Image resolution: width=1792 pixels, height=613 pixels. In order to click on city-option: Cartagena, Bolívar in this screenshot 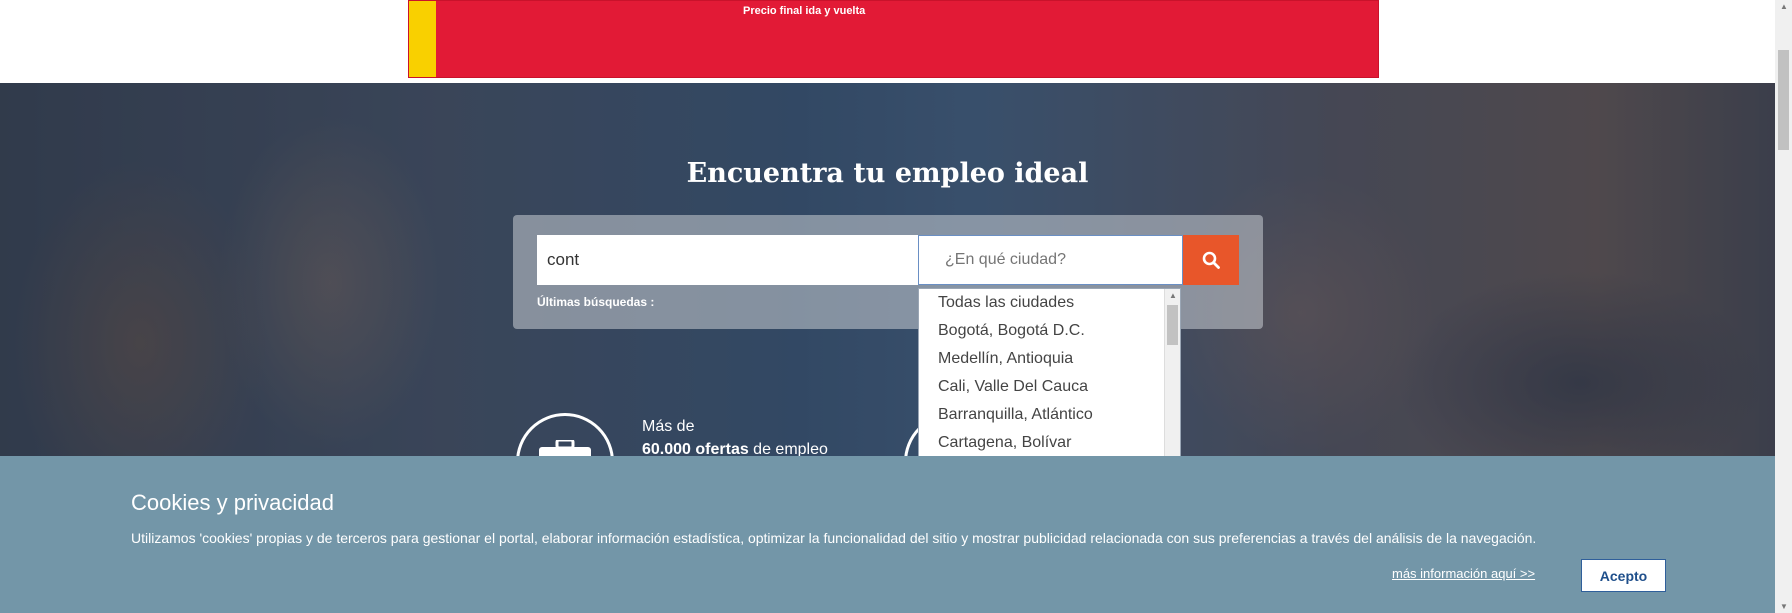, I will do `click(1049, 443)`.